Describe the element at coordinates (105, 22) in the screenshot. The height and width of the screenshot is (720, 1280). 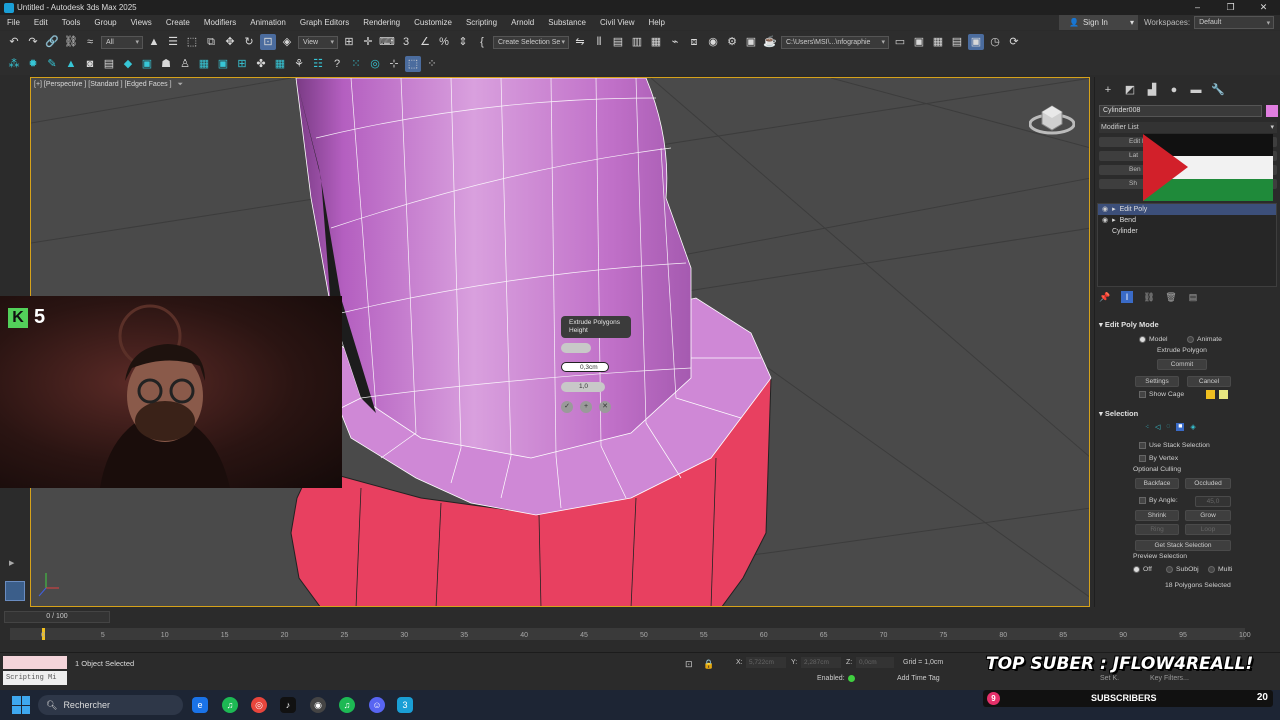
I see `menu-group: Group` at that location.